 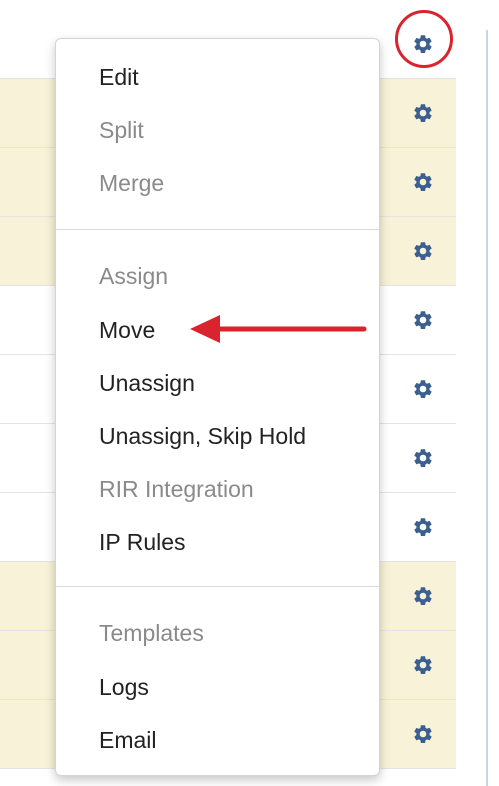 I want to click on menu-item-assign: Assign, so click(x=134, y=276).